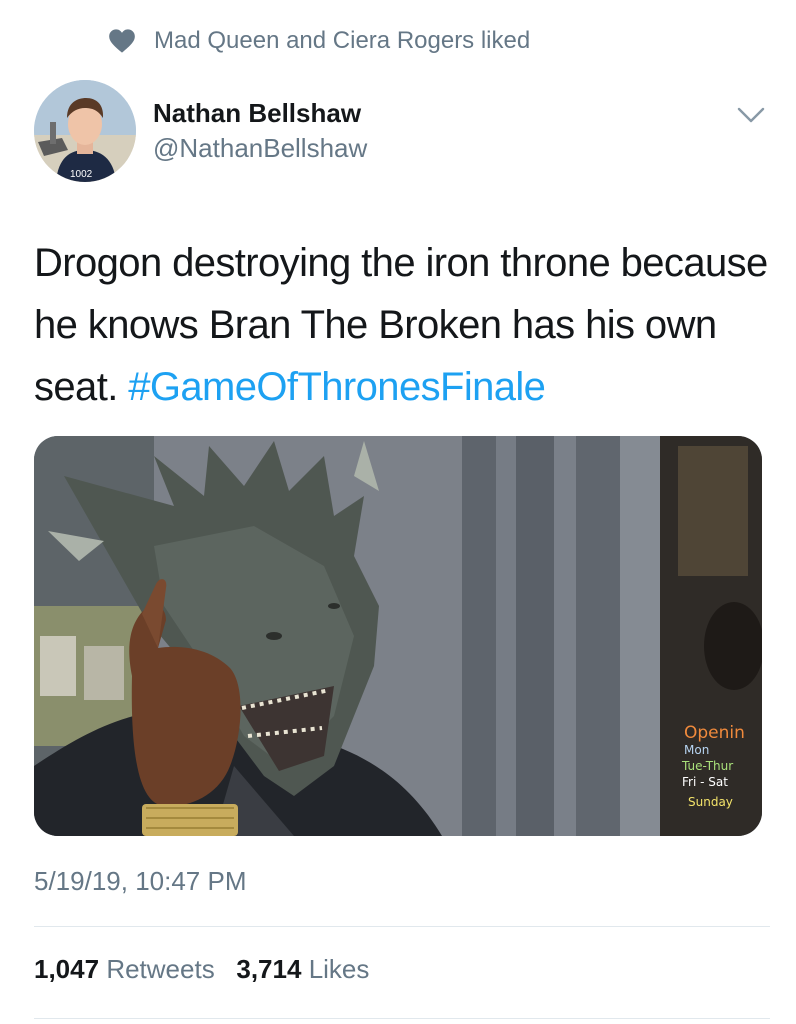  I want to click on heart-icon, so click(122, 41).